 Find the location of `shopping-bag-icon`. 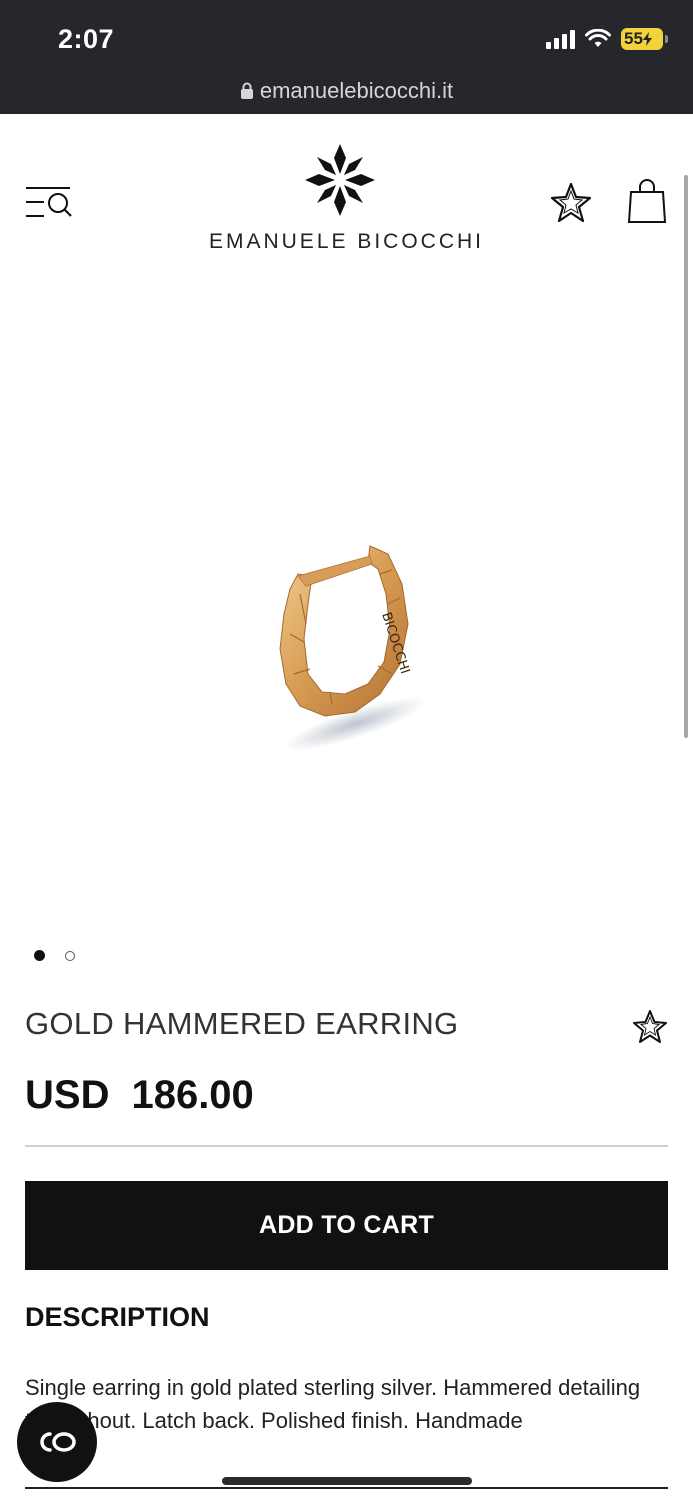

shopping-bag-icon is located at coordinates (647, 201).